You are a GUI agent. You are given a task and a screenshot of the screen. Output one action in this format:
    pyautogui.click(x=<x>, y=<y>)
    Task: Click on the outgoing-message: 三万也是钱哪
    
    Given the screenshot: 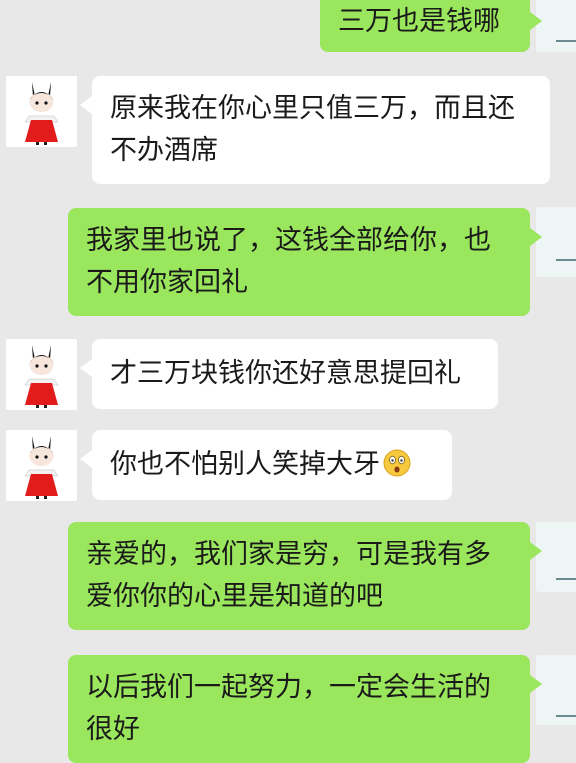 What is the action you would take?
    pyautogui.click(x=431, y=26)
    